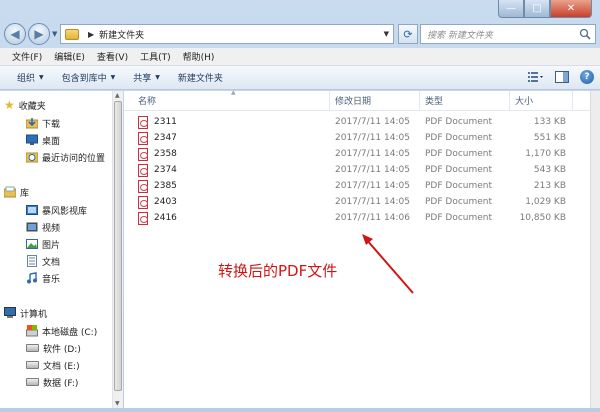 The height and width of the screenshot is (412, 600). I want to click on file-name: 2385, so click(165, 186).